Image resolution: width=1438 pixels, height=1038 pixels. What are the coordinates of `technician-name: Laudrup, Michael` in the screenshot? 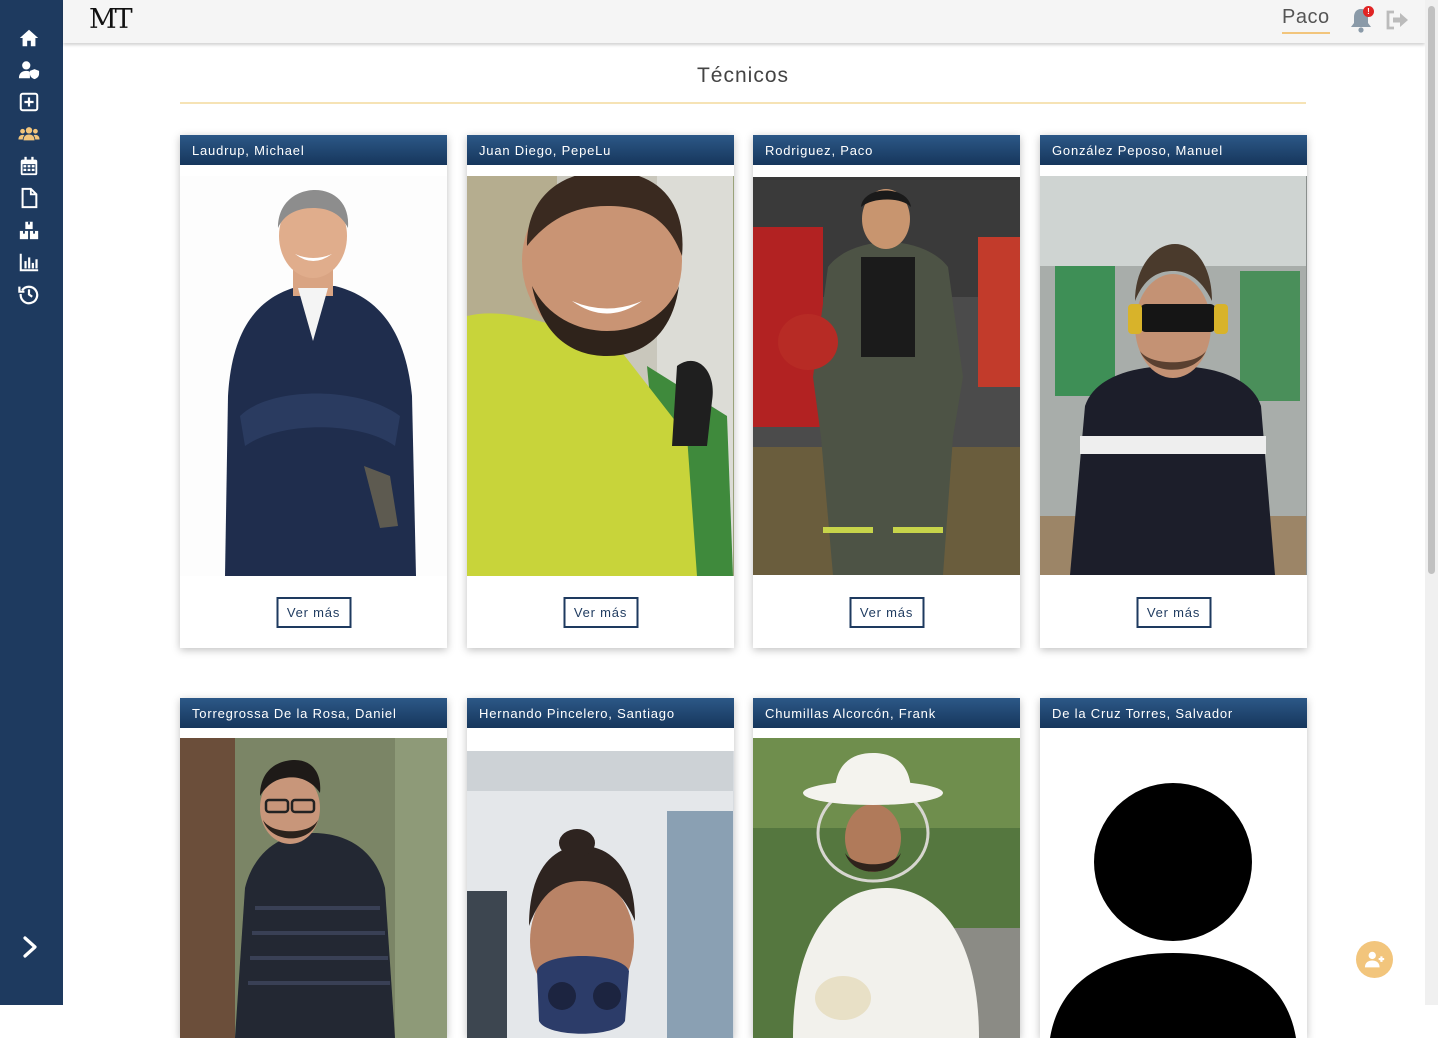 It's located at (313, 150).